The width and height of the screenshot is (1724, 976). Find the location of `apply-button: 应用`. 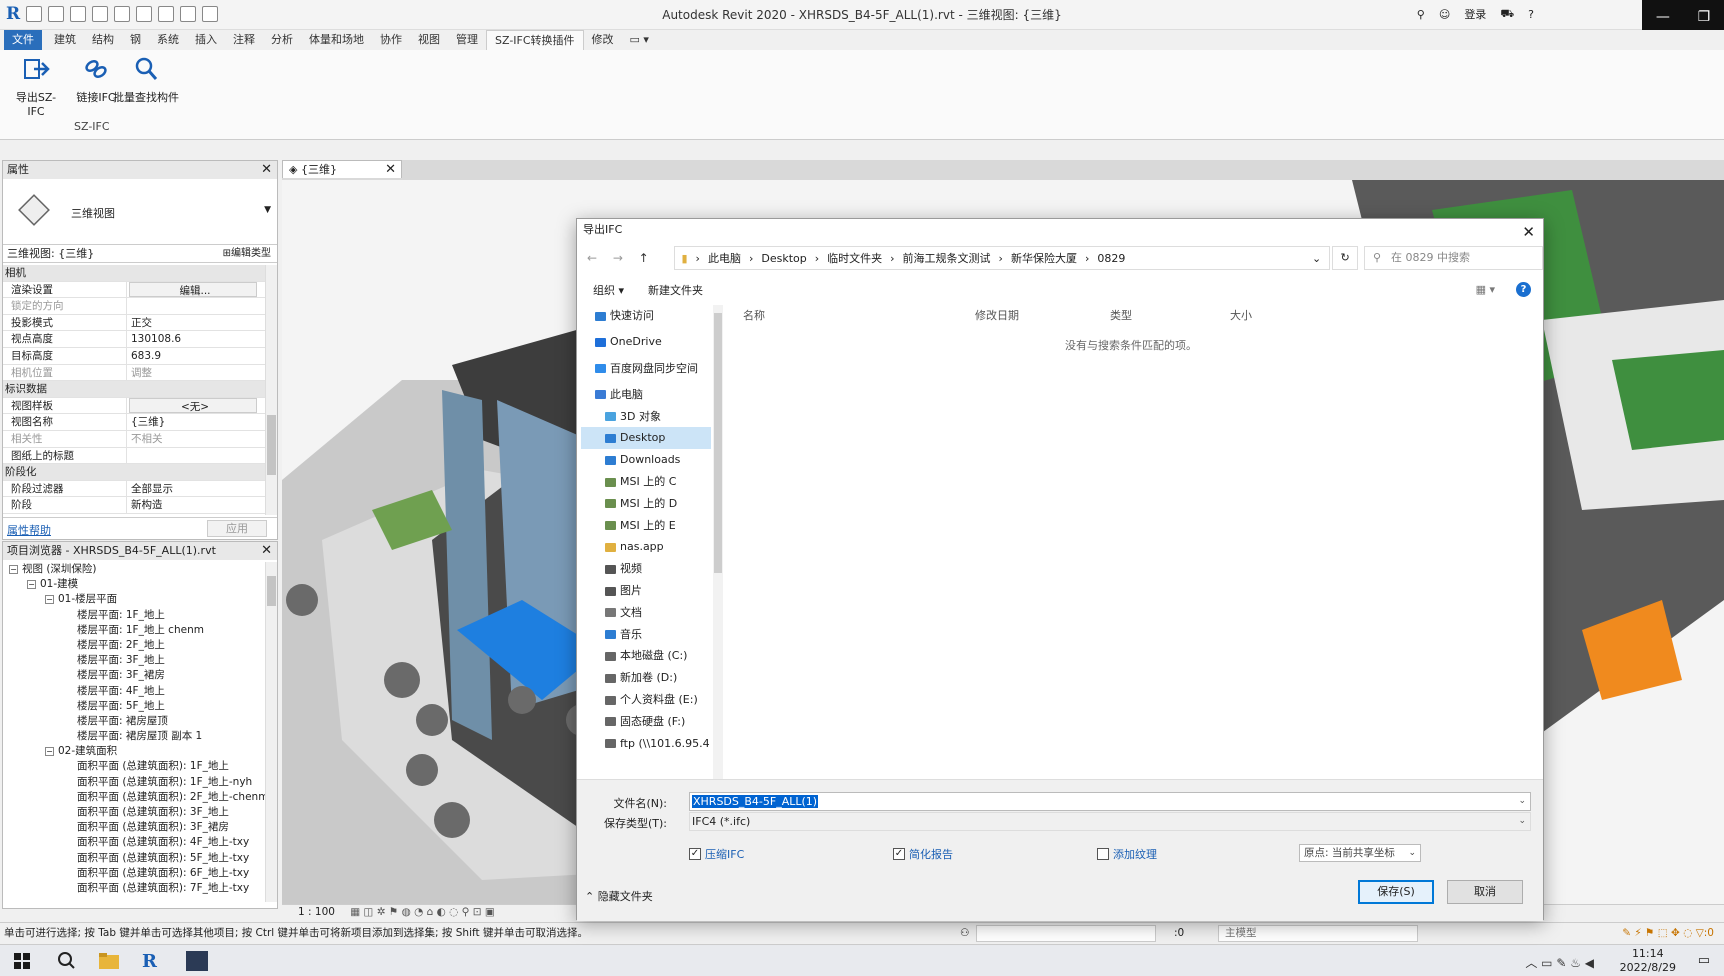

apply-button: 应用 is located at coordinates (237, 528).